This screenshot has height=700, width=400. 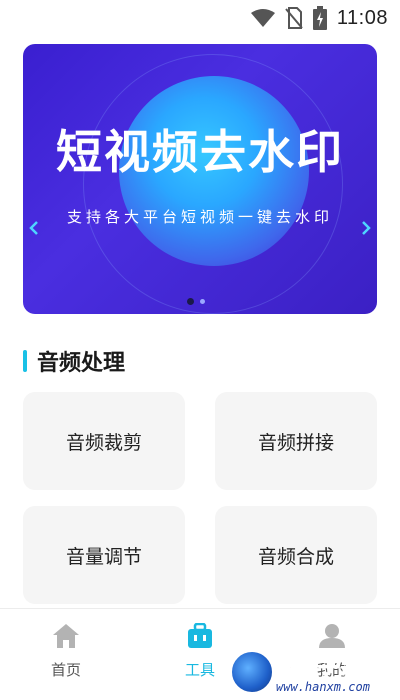 What do you see at coordinates (252, 672) in the screenshot?
I see `globe-icon` at bounding box center [252, 672].